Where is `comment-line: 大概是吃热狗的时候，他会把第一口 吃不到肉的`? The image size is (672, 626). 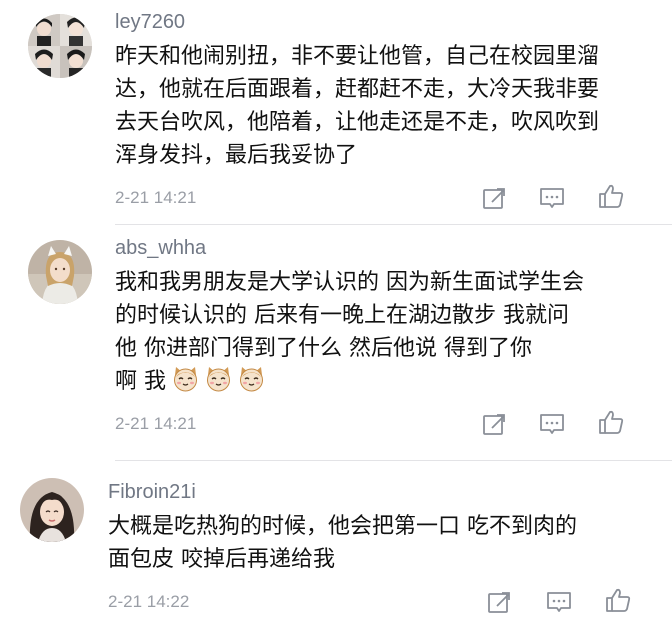 comment-line: 大概是吃热狗的时候，他会把第一口 吃不到肉的 is located at coordinates (342, 526).